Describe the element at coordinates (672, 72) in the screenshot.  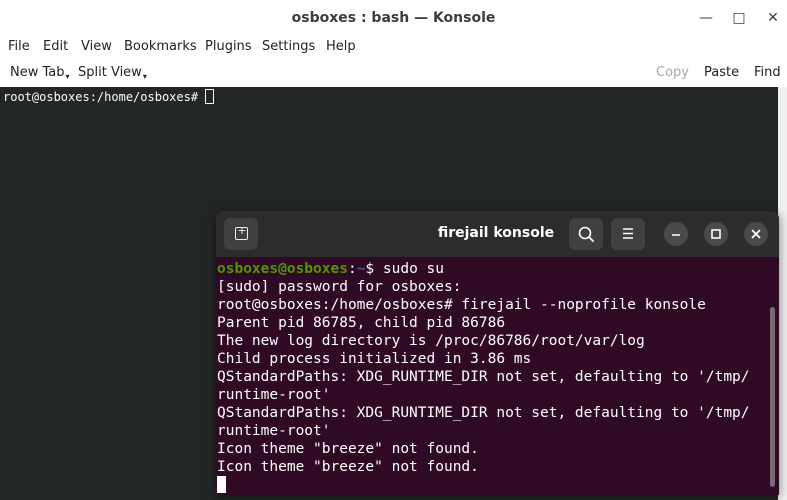
I see `copy-button: Copy` at that location.